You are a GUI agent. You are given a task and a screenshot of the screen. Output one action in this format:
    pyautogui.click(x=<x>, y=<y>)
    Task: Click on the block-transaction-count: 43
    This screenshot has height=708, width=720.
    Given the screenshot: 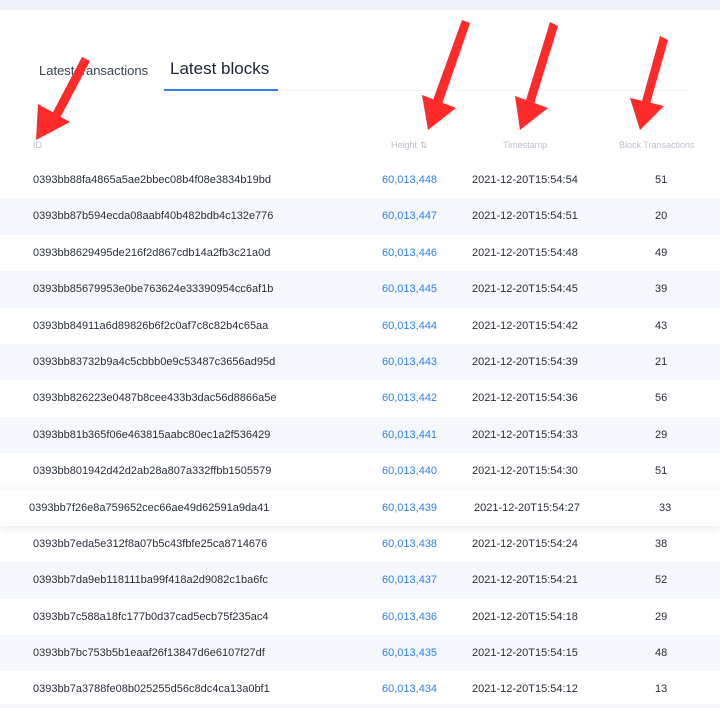 What is the action you would take?
    pyautogui.click(x=661, y=325)
    